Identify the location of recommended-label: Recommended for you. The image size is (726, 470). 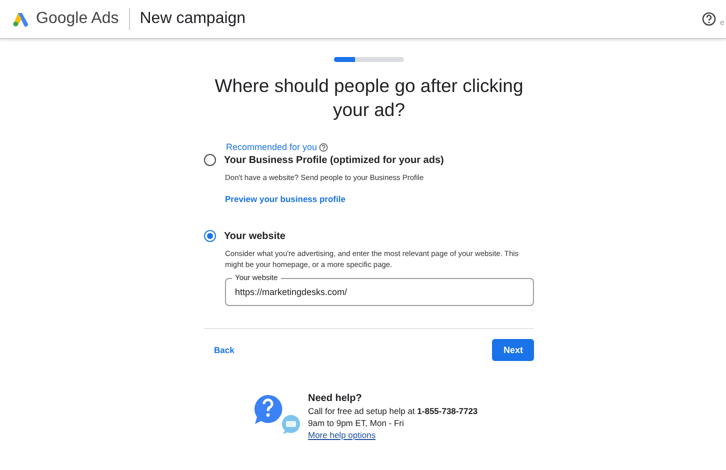
(272, 147).